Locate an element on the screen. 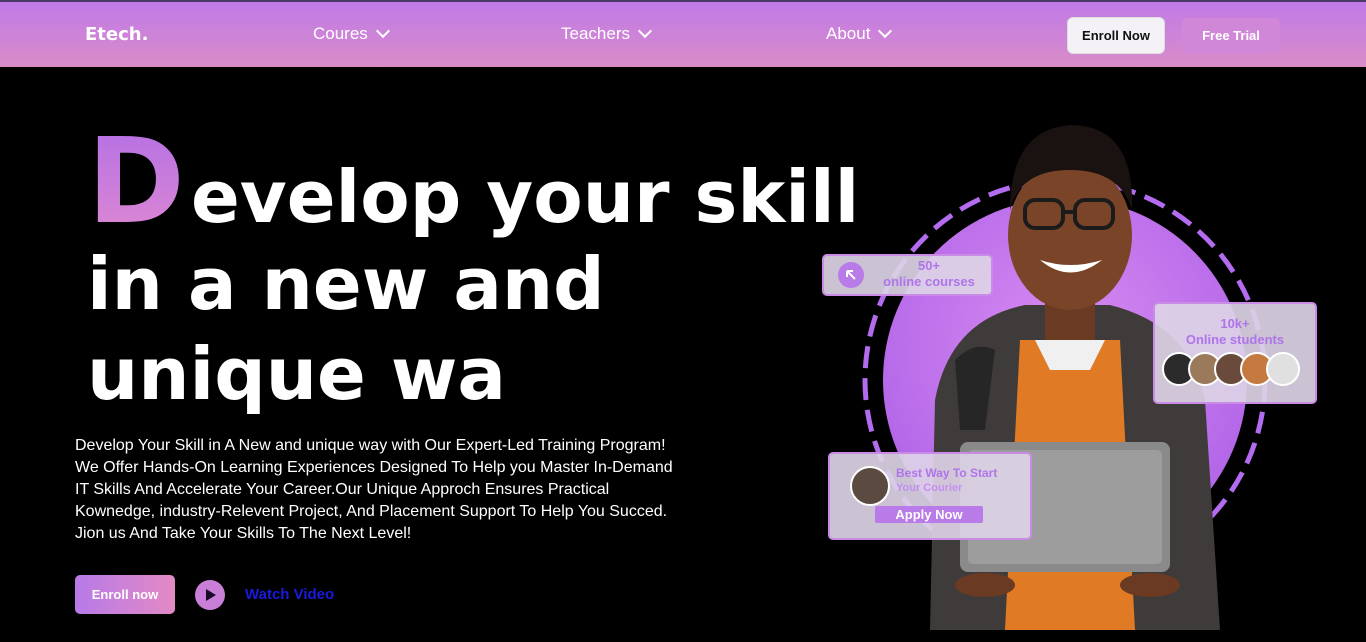 This screenshot has width=1366, height=642. hero-title-text: evelop your skill is located at coordinates (525, 197).